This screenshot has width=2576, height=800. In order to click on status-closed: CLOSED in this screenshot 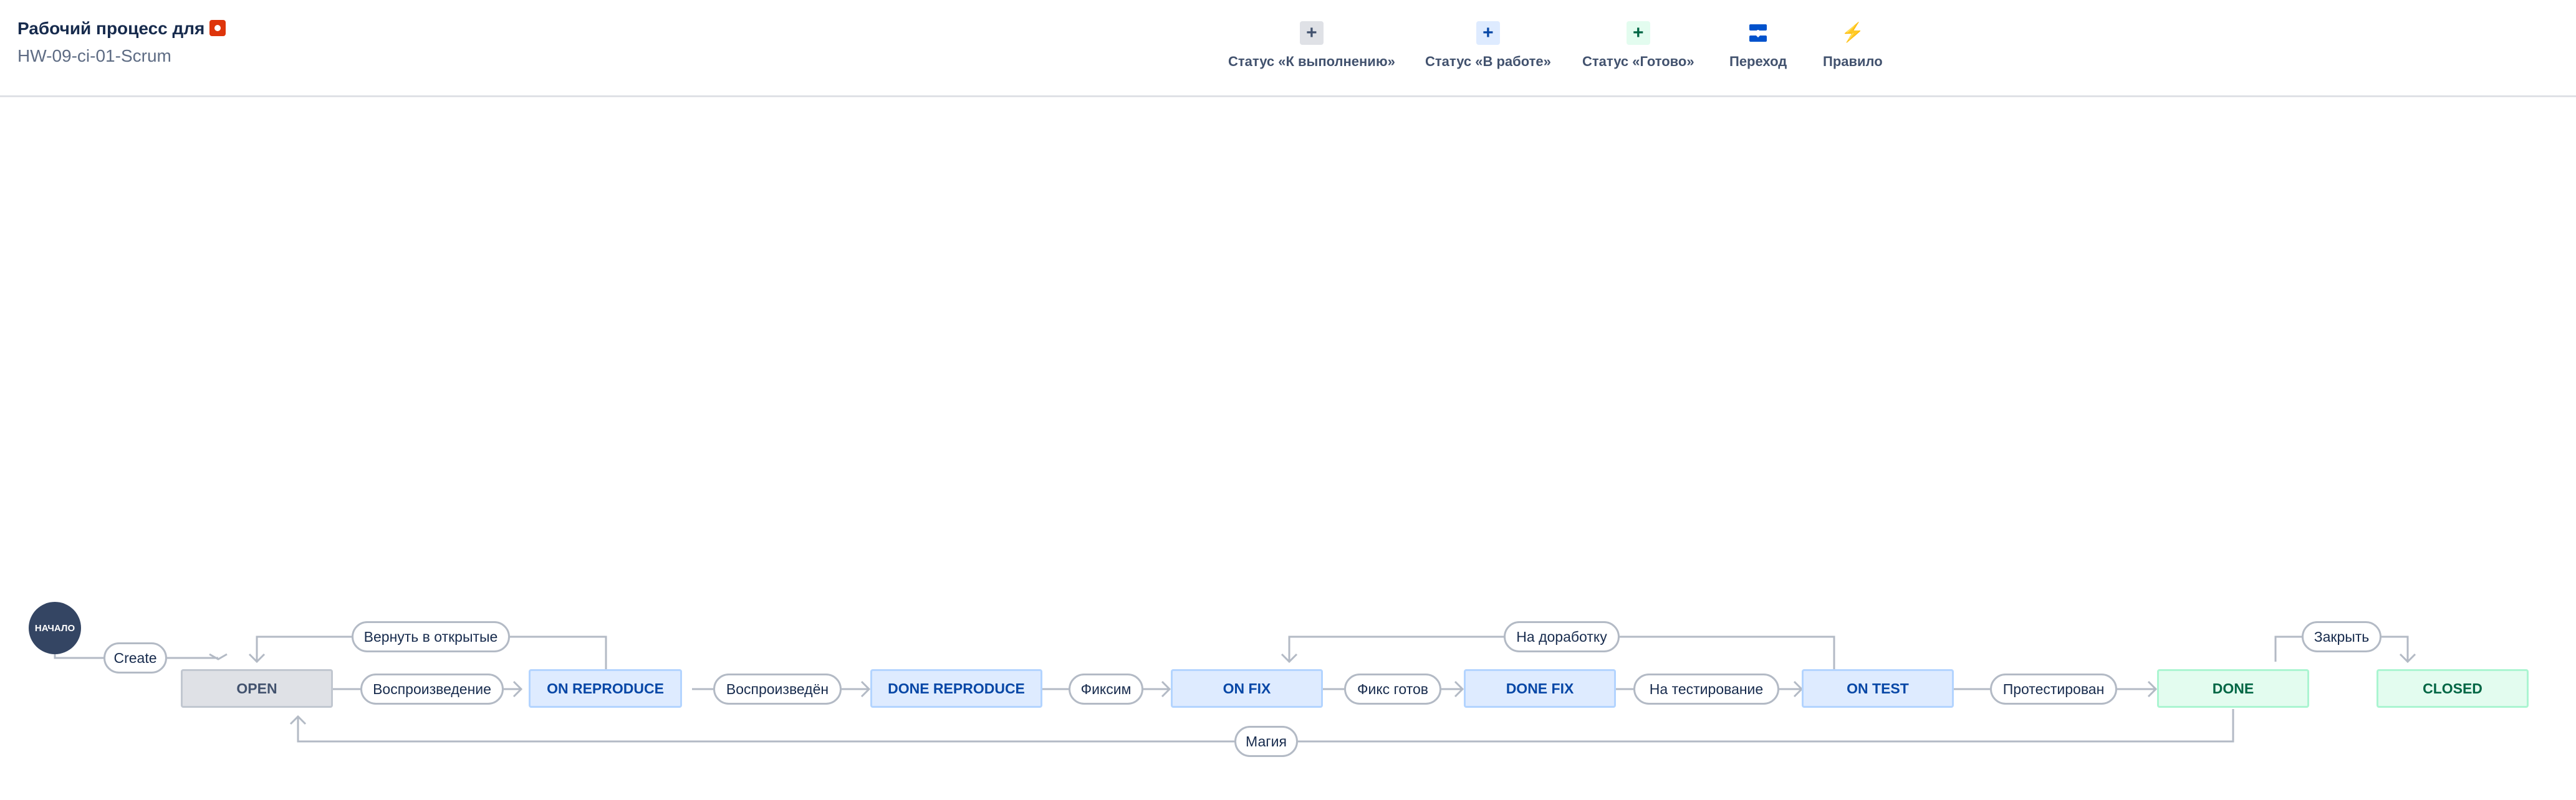, I will do `click(2453, 688)`.